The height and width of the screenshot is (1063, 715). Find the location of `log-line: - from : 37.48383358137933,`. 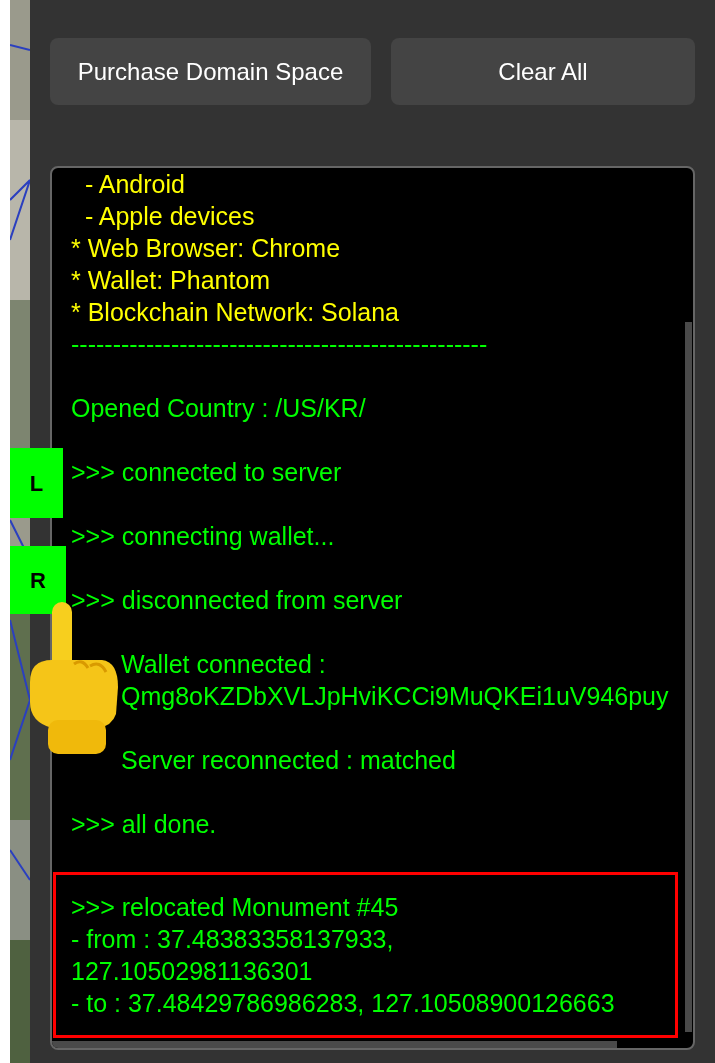

log-line: - from : 37.48383358137933, is located at coordinates (233, 939).